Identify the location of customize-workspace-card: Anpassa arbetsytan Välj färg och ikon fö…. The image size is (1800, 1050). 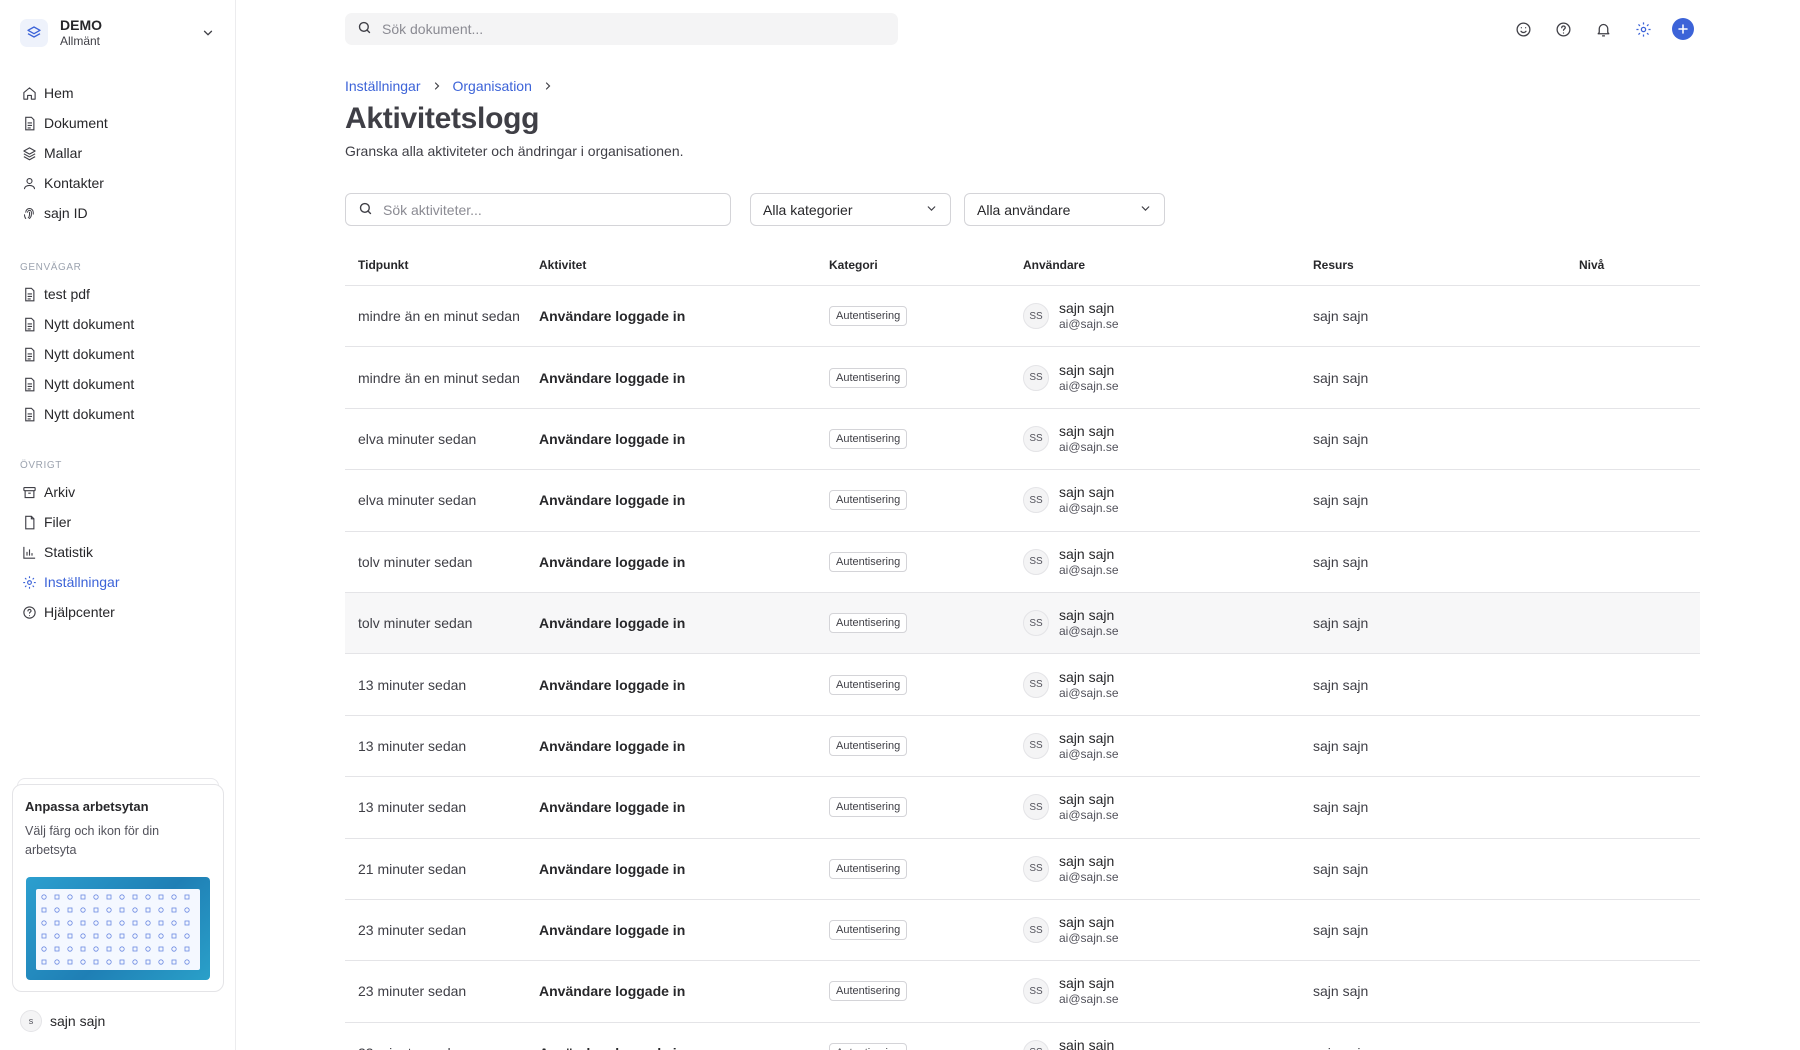
(118, 888).